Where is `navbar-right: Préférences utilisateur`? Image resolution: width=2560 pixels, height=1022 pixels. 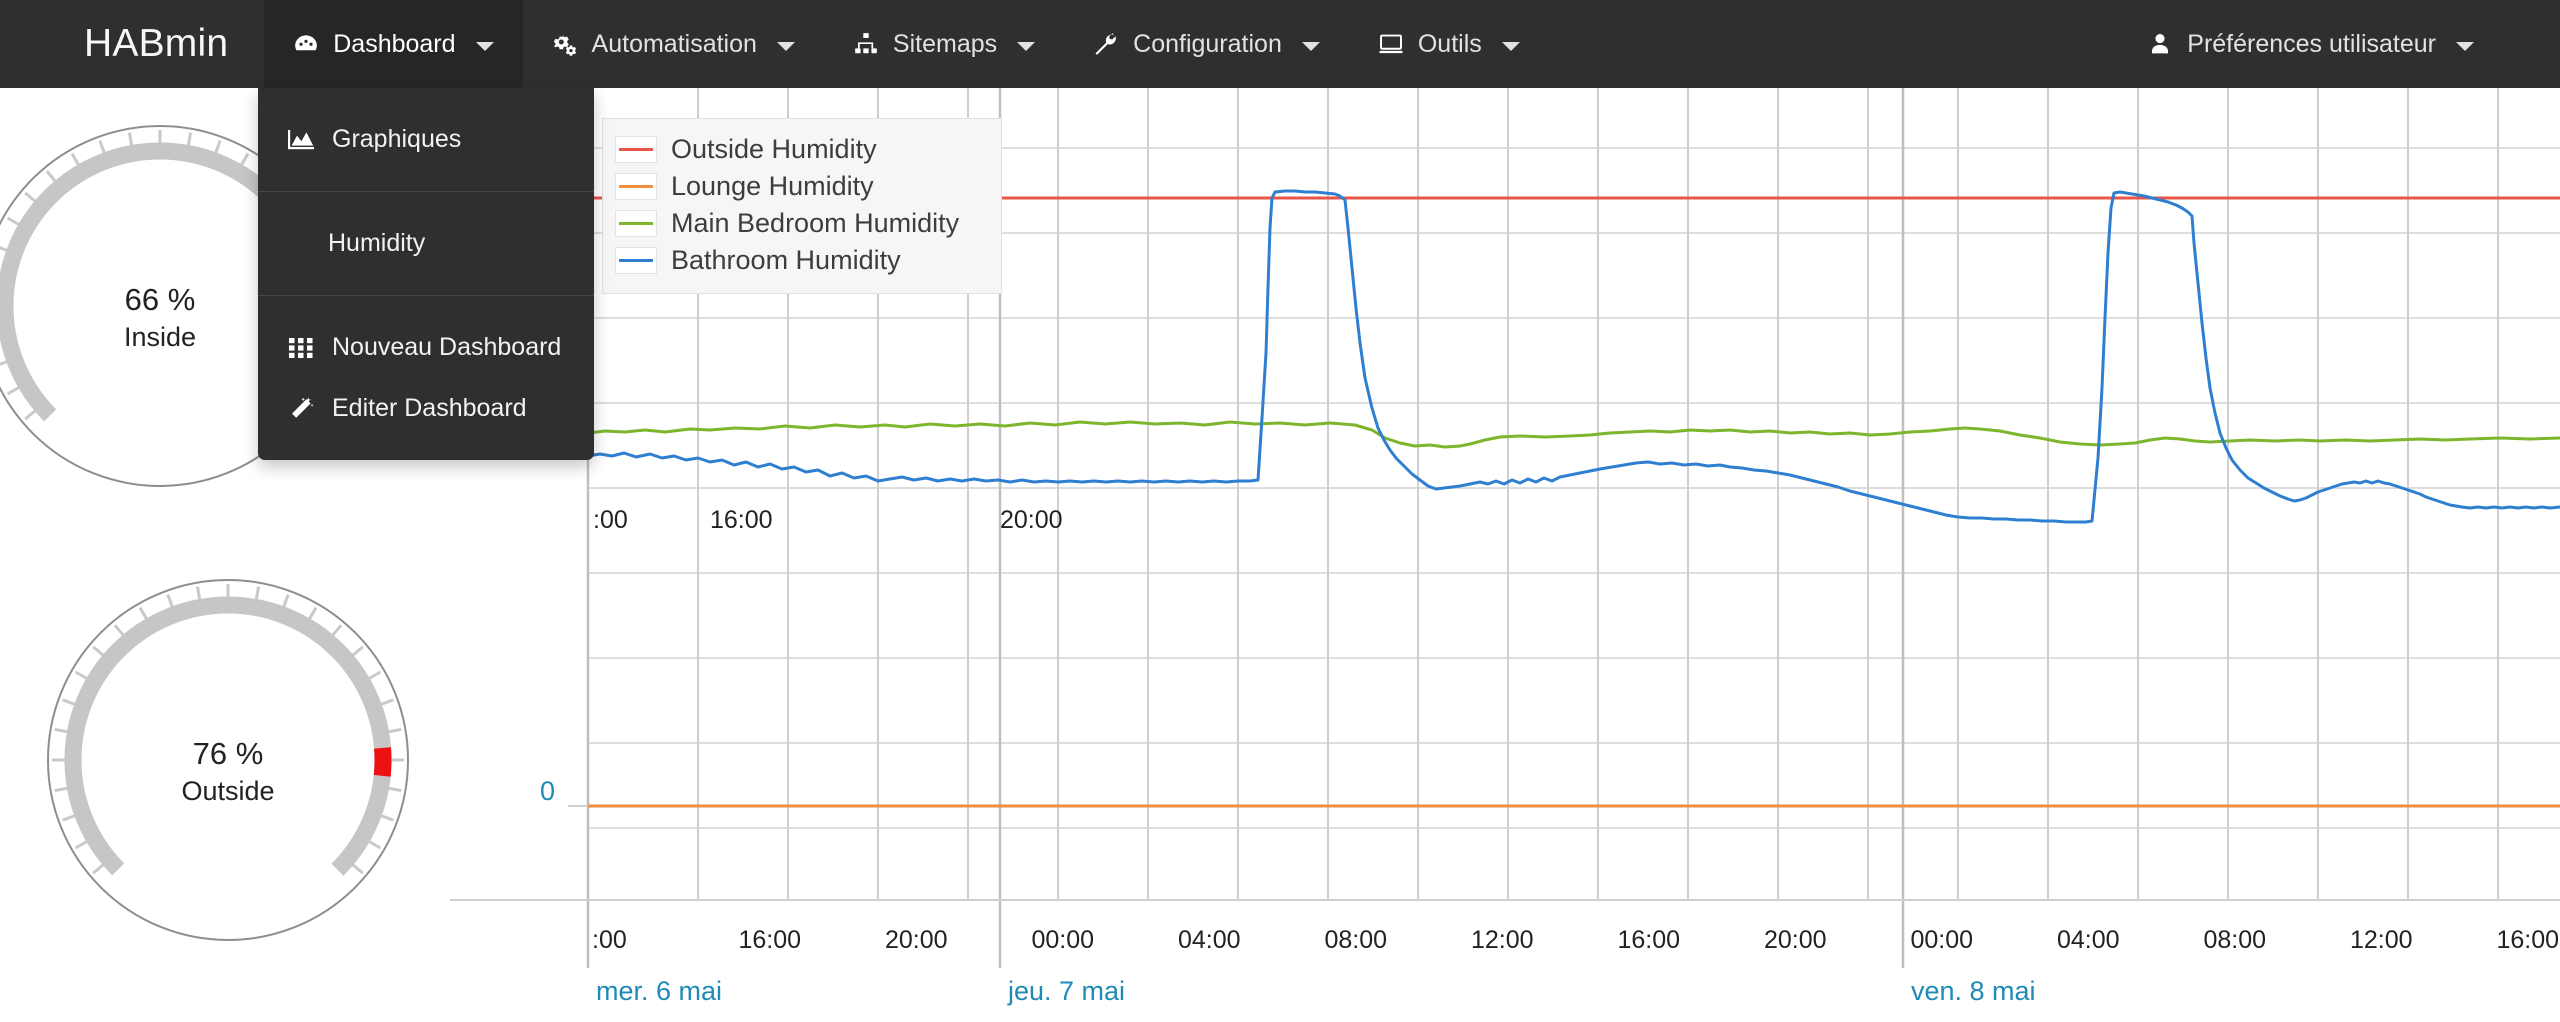 navbar-right: Préférences utilisateur is located at coordinates (2339, 44).